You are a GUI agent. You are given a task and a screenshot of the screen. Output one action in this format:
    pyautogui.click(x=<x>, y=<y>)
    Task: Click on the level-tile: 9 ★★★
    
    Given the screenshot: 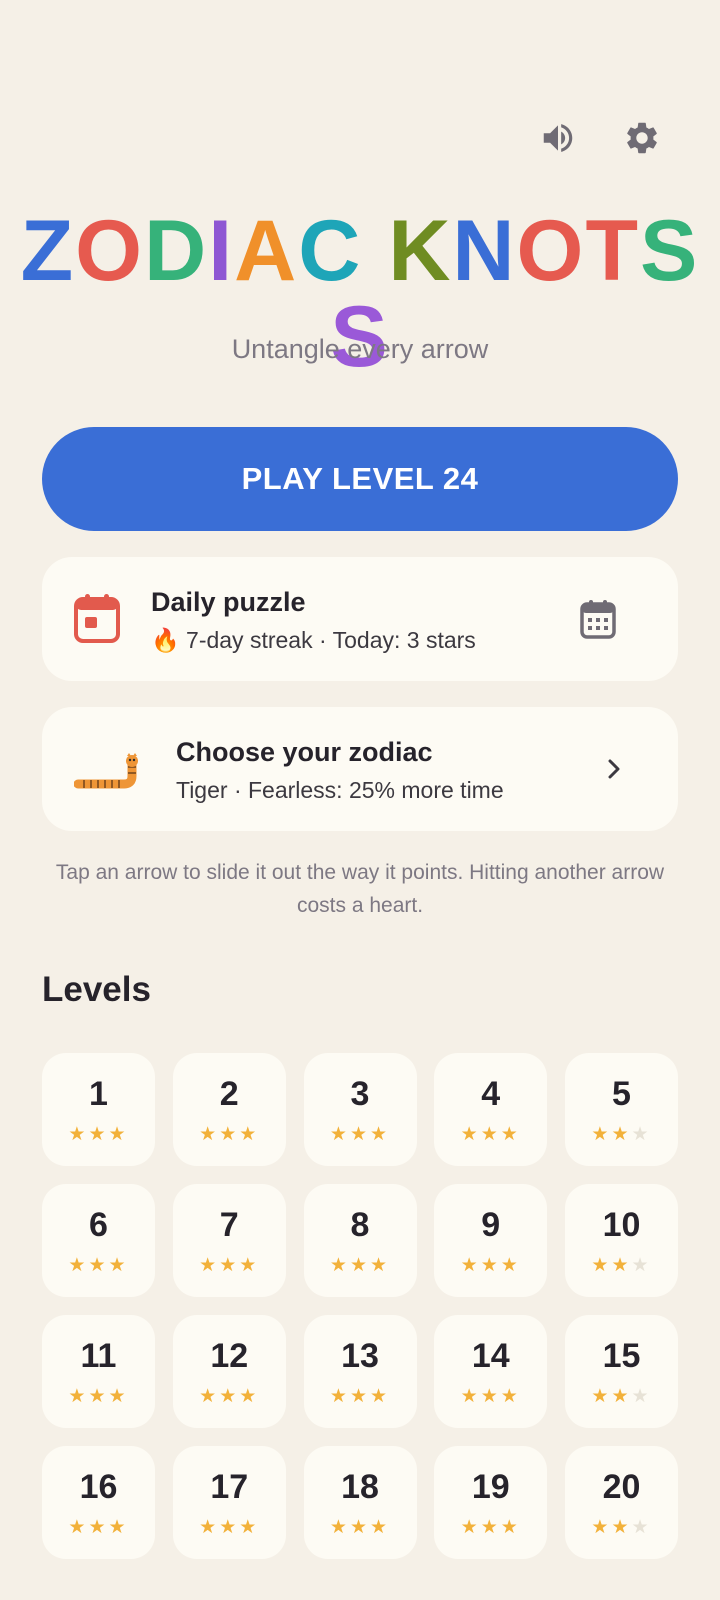 What is the action you would take?
    pyautogui.click(x=491, y=1240)
    